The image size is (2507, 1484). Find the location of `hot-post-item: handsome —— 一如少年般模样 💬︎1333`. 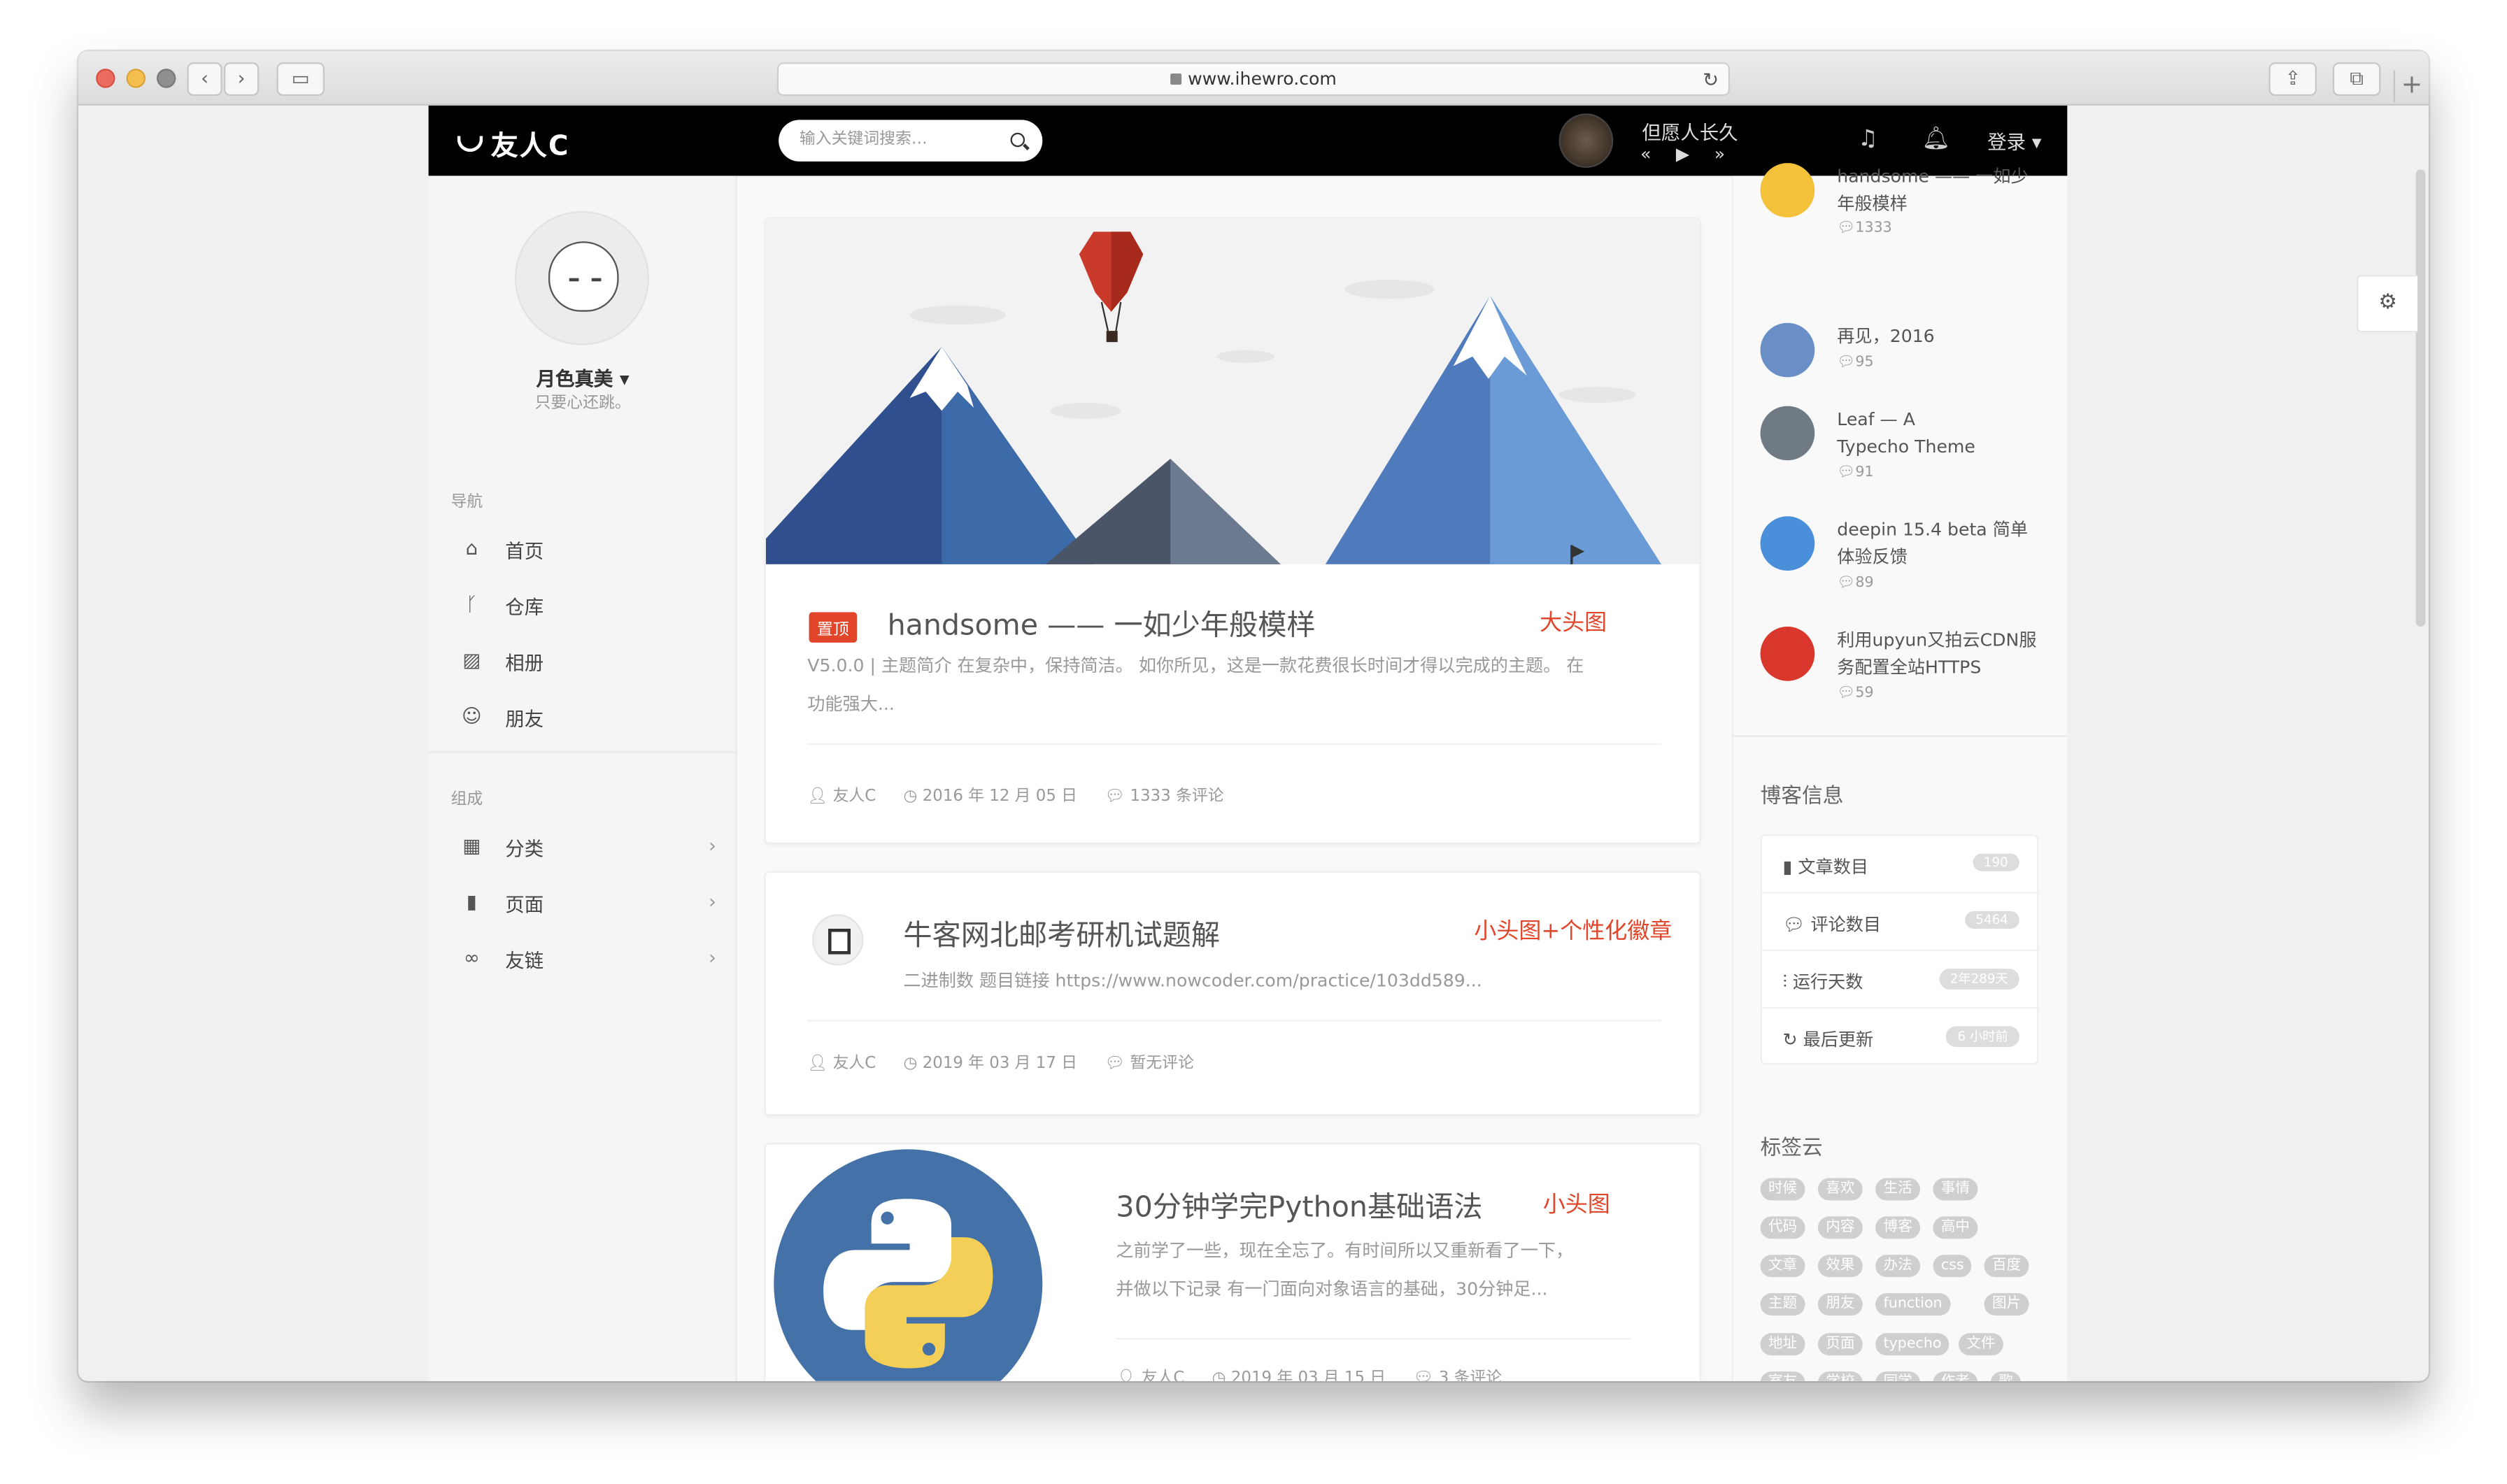

hot-post-item: handsome —— 一如少年般模样 💬︎1333 is located at coordinates (1904, 203).